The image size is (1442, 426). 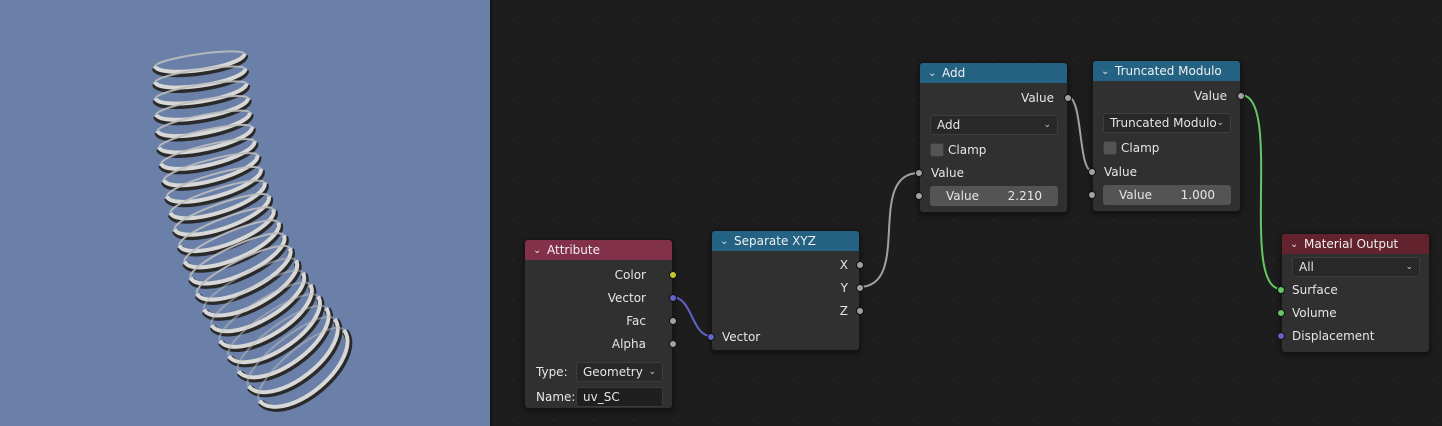 I want to click on material-output-node-header: ⌄ Material Output, so click(x=1355, y=244).